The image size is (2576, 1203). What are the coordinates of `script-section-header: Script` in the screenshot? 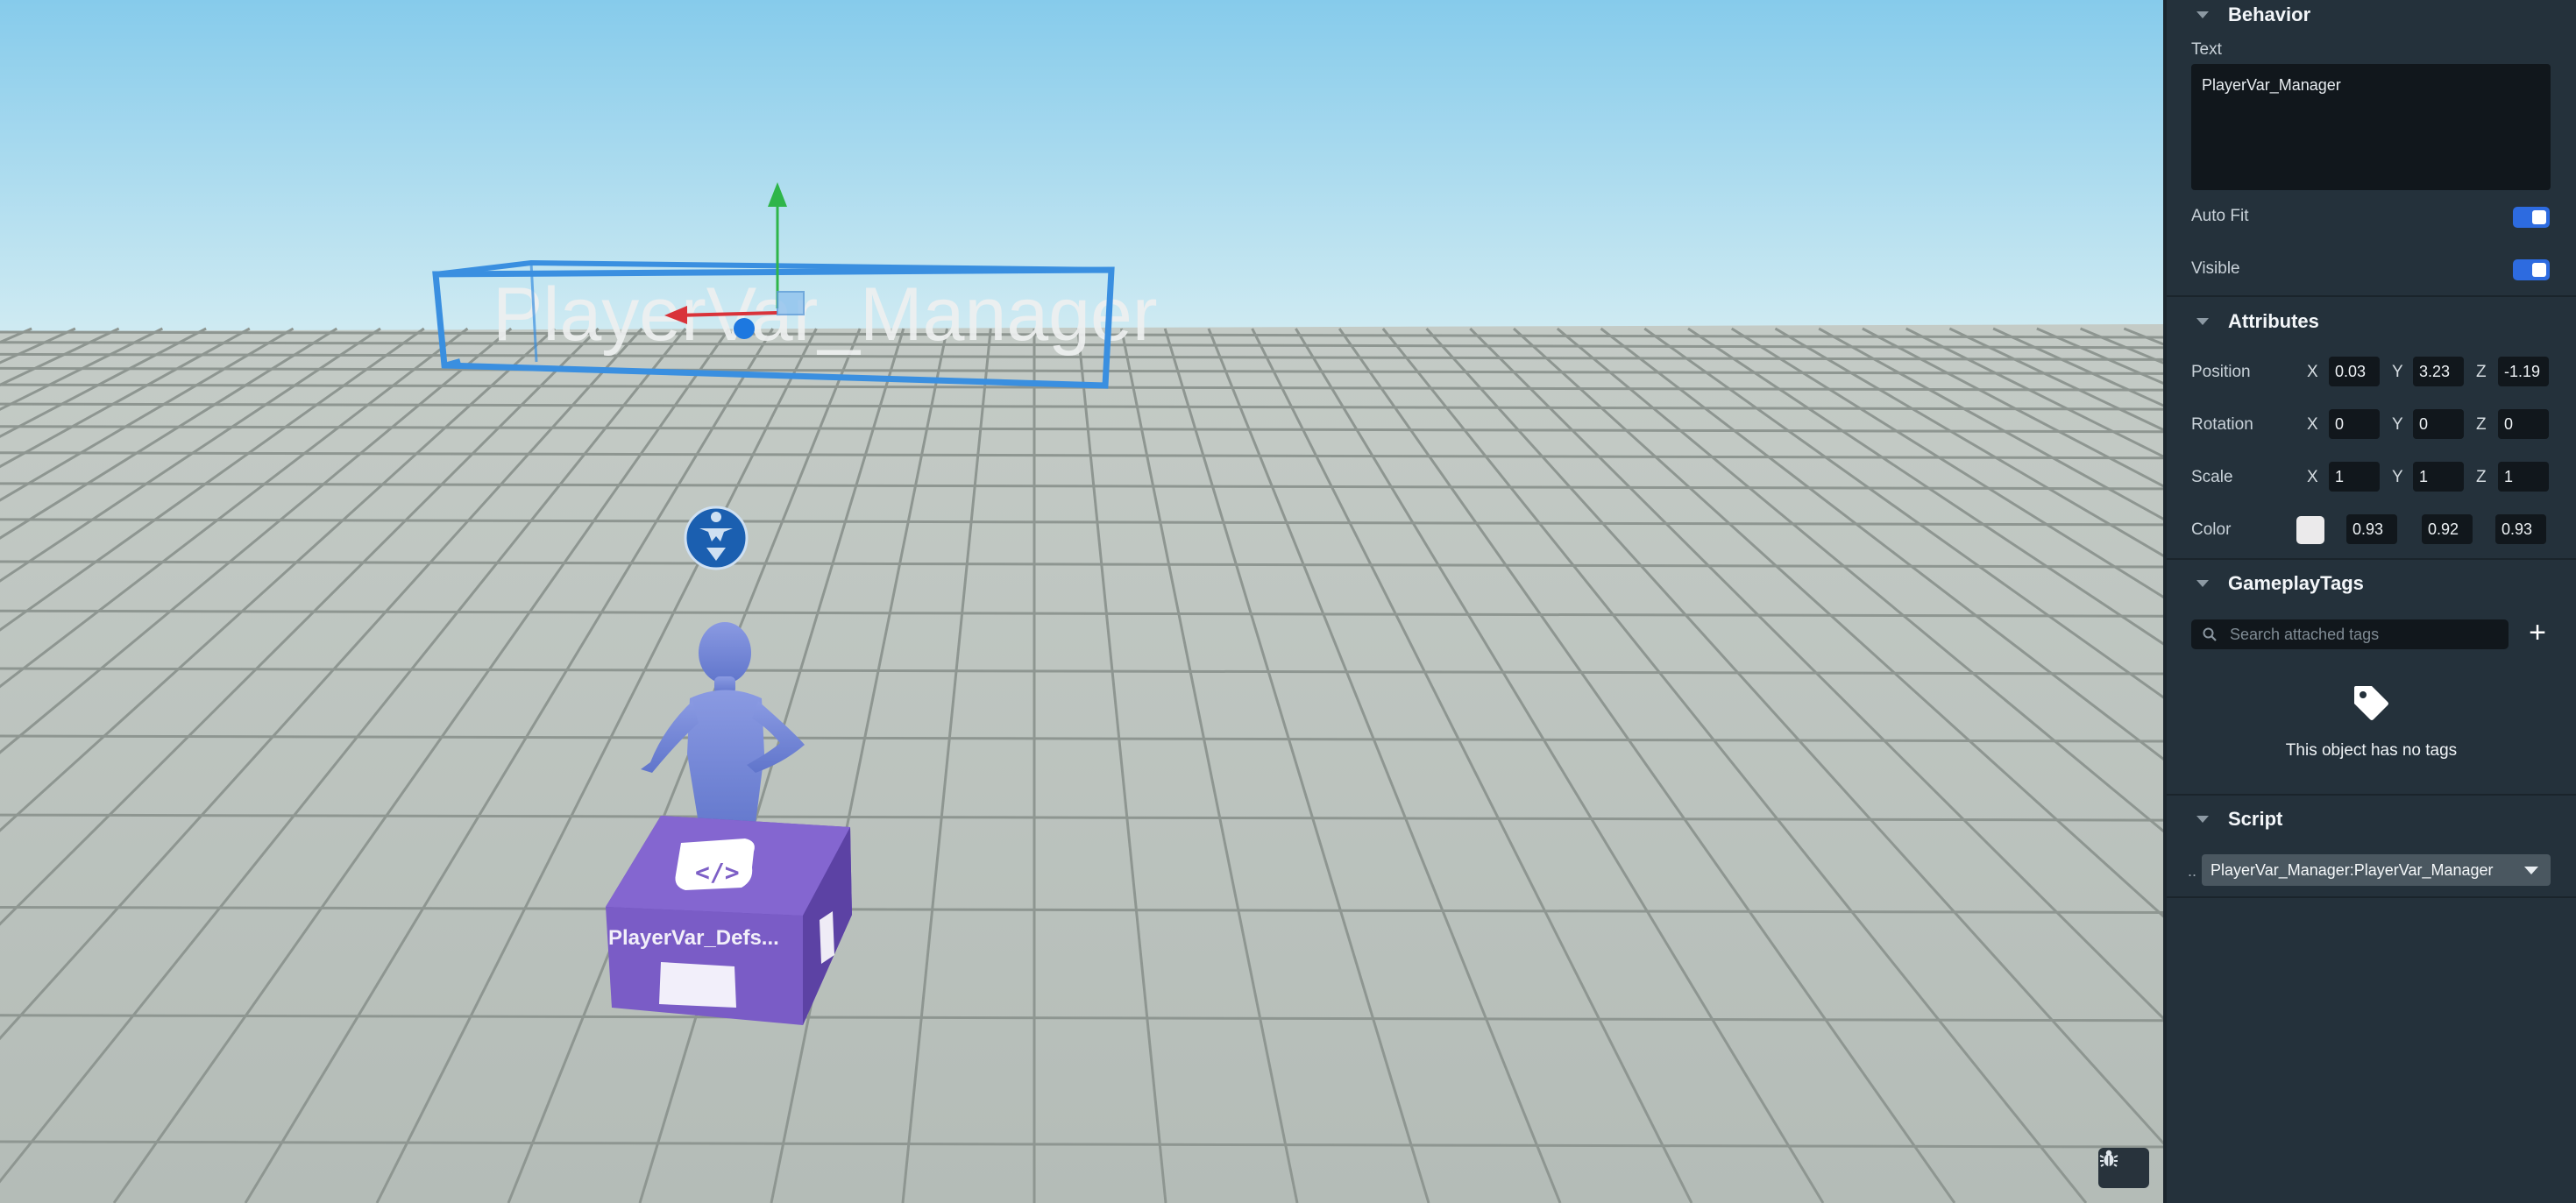 It's located at (2371, 819).